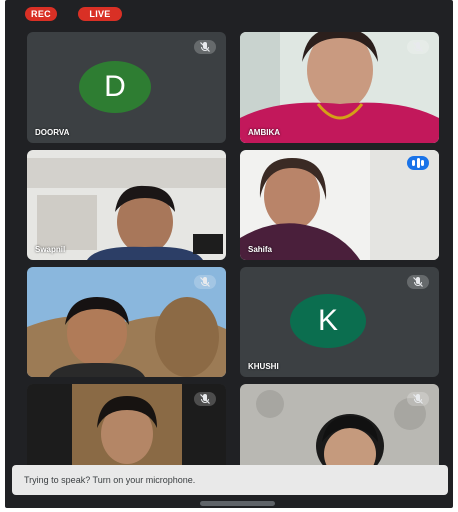 The image size is (458, 512). I want to click on participant-name: AMBIKA, so click(264, 132).